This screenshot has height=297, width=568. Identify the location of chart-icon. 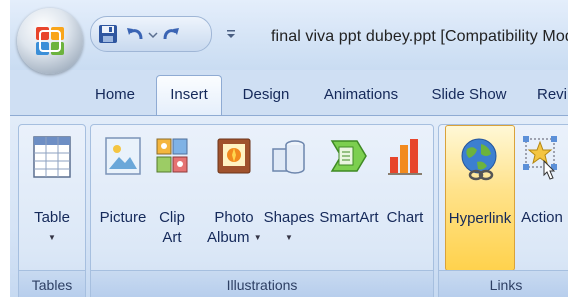
(405, 157).